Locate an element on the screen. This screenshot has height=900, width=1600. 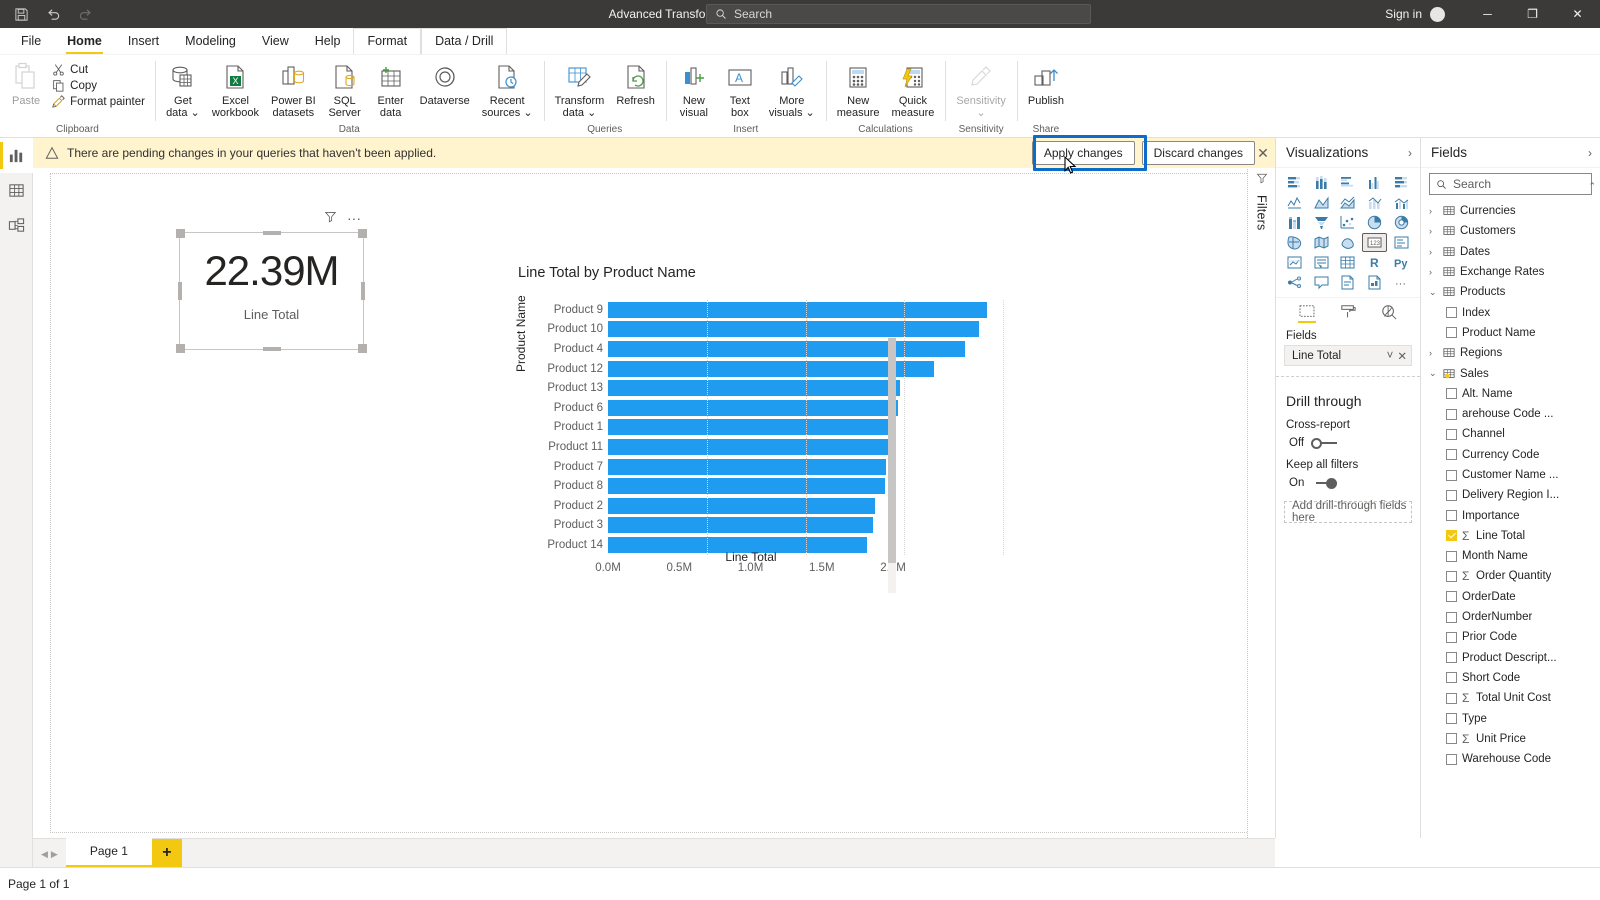
tab-fields-build is located at coordinates (1306, 313).